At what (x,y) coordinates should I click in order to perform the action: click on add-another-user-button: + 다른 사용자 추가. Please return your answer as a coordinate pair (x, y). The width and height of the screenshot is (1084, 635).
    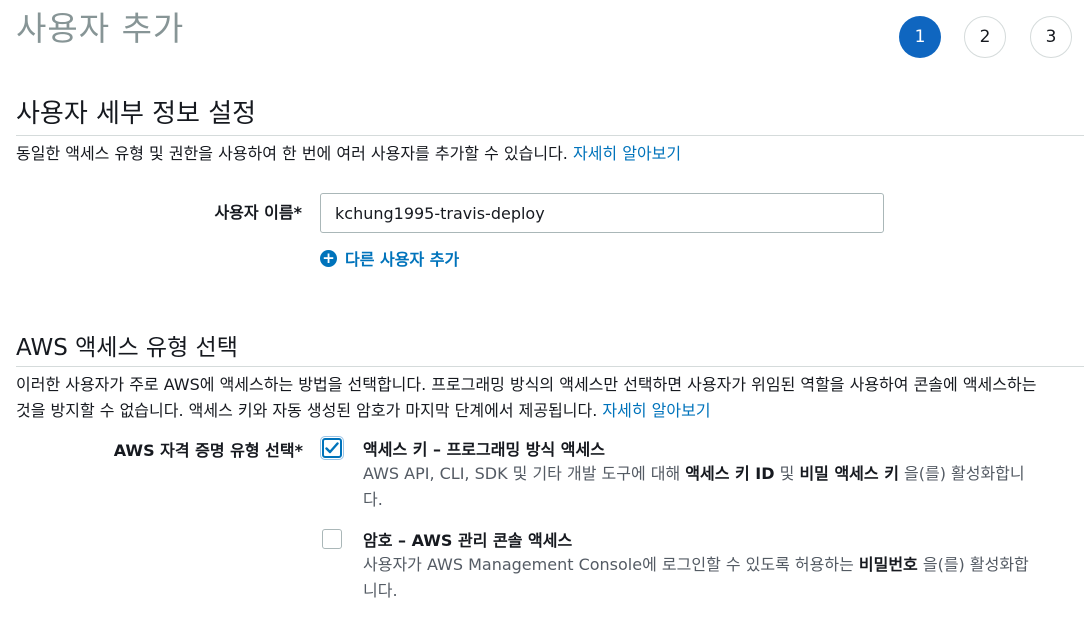
    Looking at the image, I should click on (389, 258).